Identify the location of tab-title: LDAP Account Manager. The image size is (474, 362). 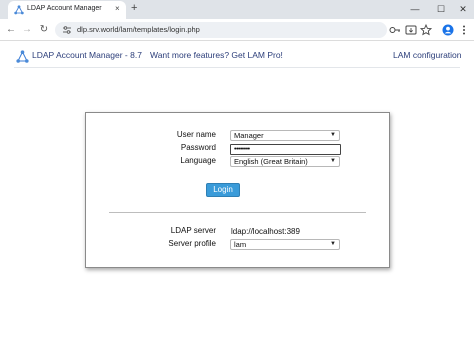
(64, 8).